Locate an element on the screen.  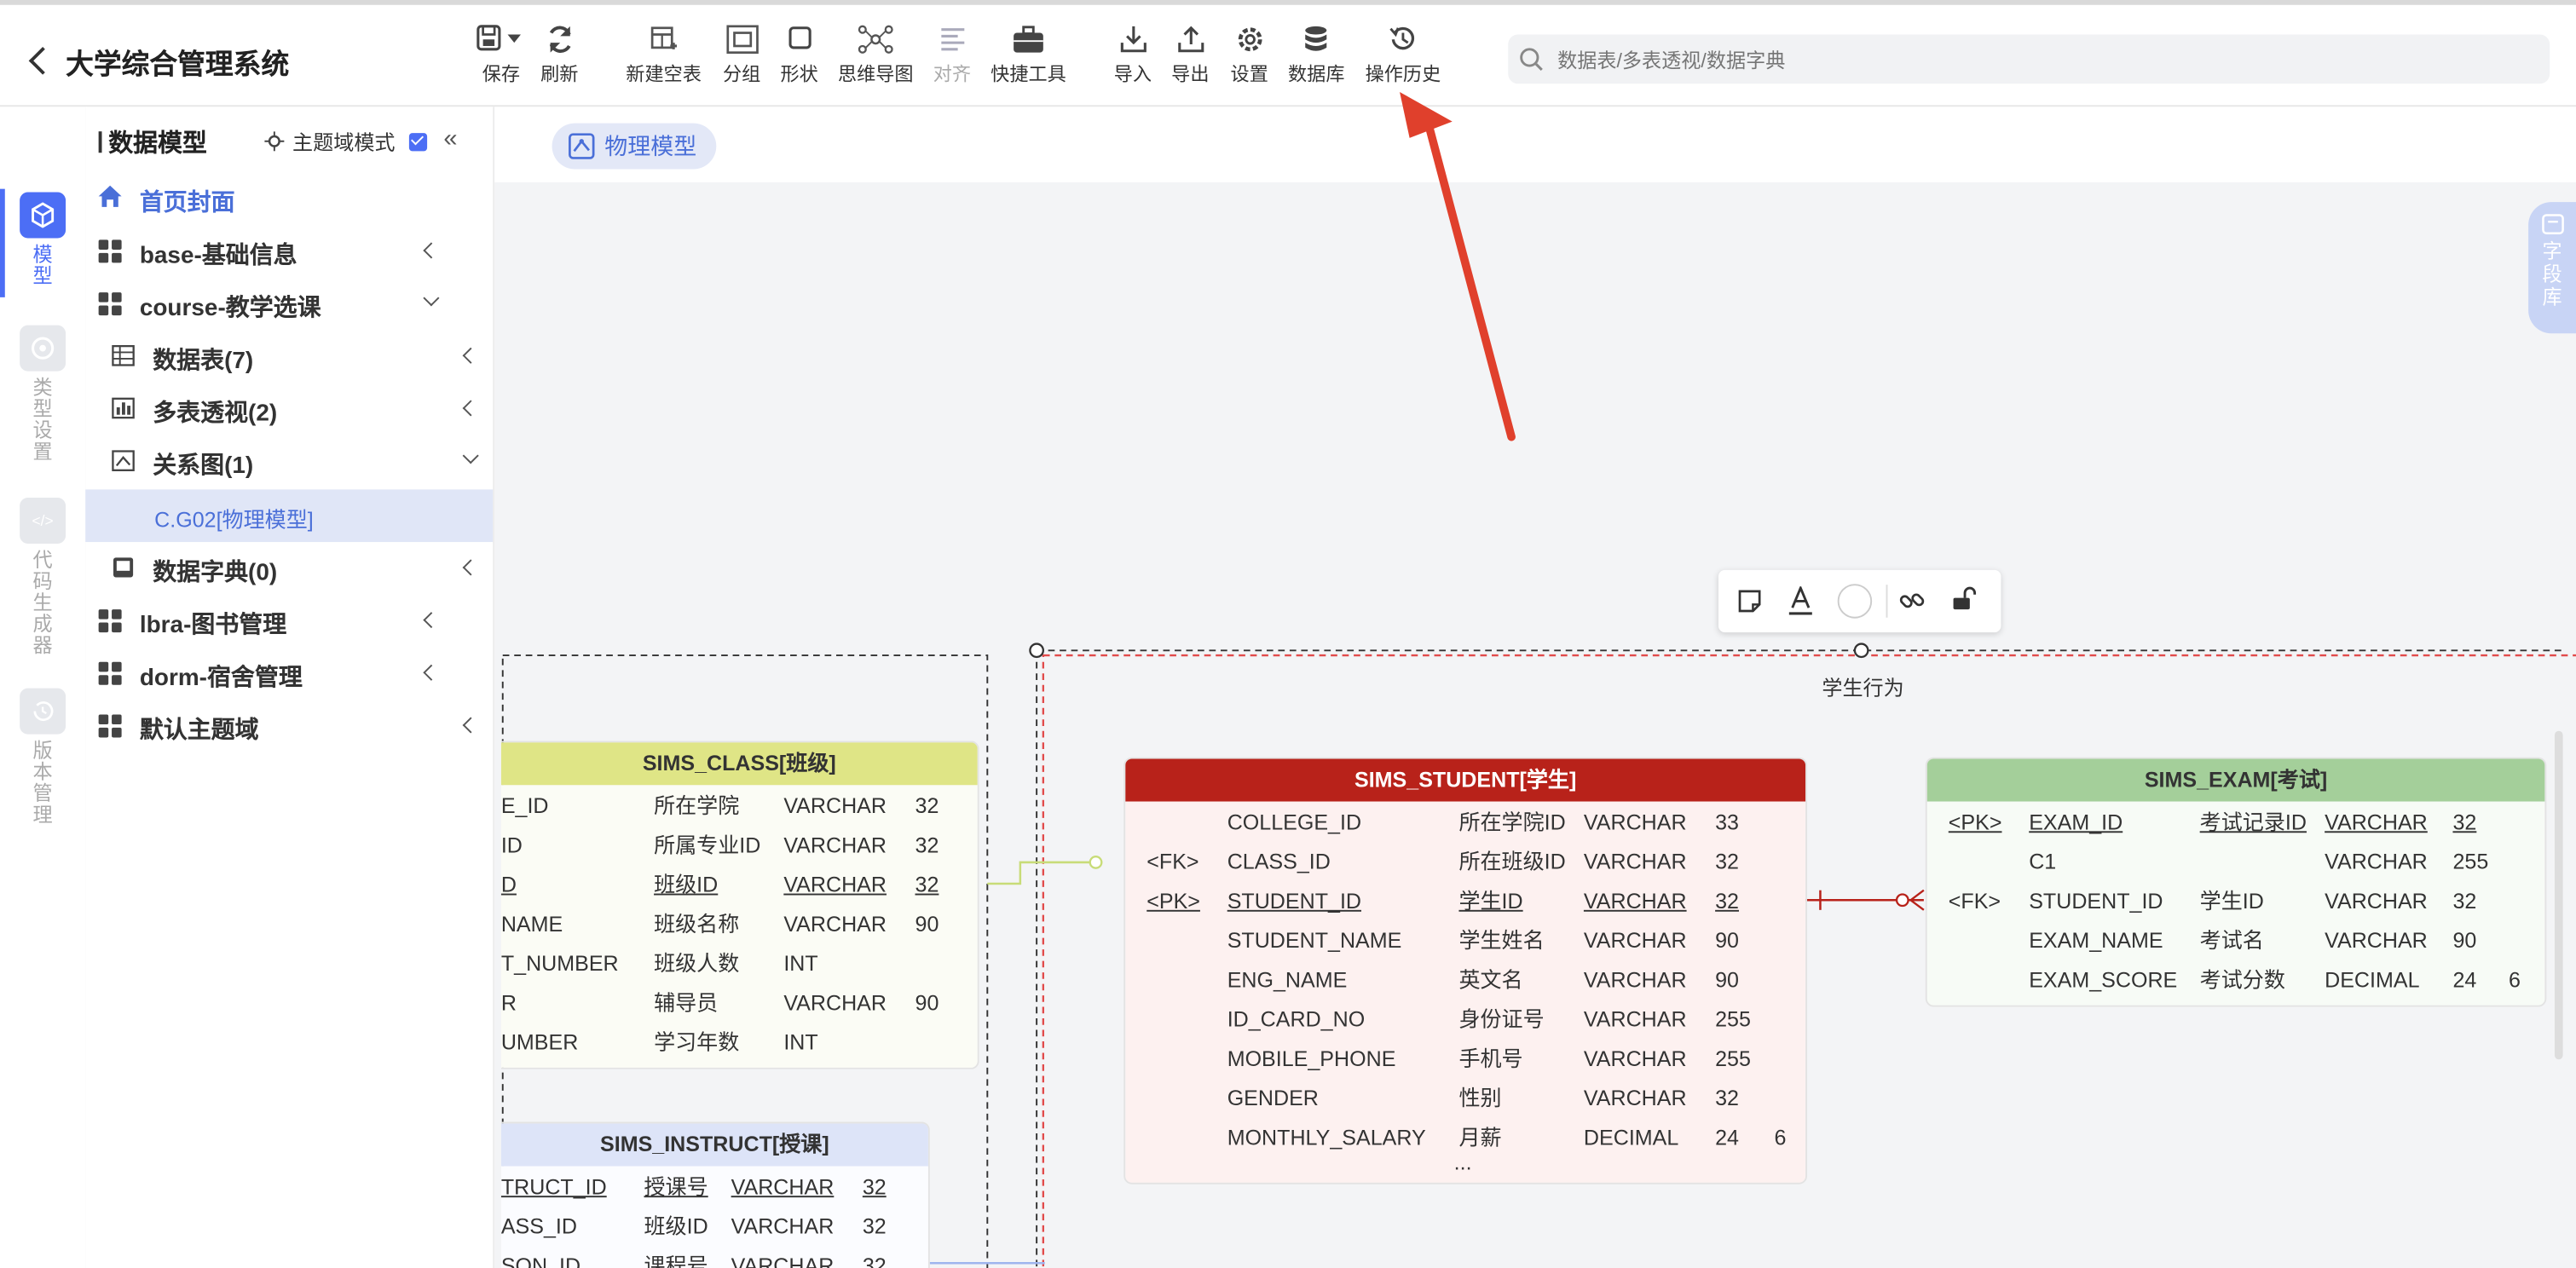
table-row: UMBER 学习年数 INT is located at coordinates (739, 1043).